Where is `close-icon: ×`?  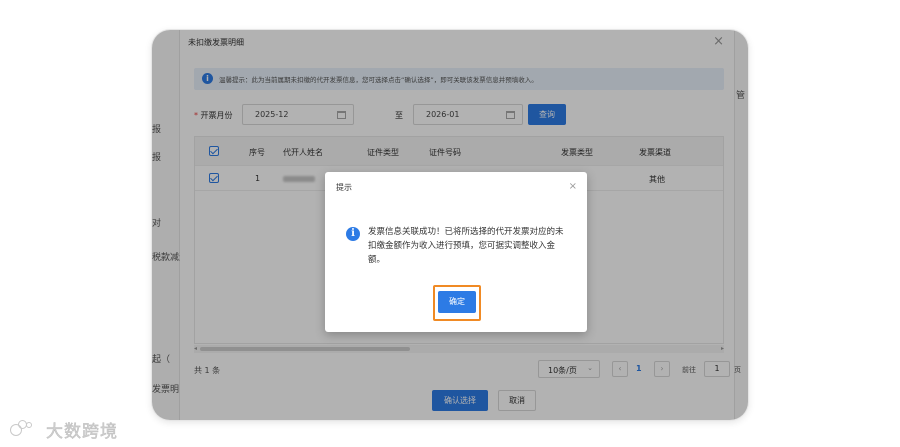
close-icon: × is located at coordinates (573, 186).